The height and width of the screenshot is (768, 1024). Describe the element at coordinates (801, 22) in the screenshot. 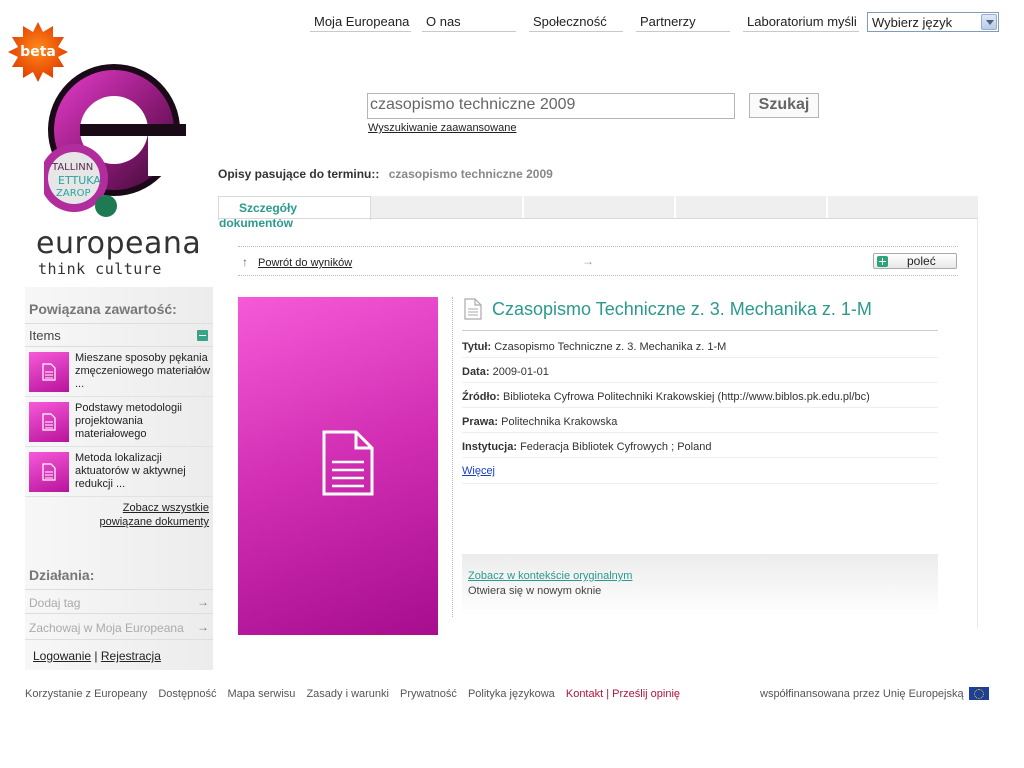

I see `nav-think-lab: Laboratorium myśli` at that location.